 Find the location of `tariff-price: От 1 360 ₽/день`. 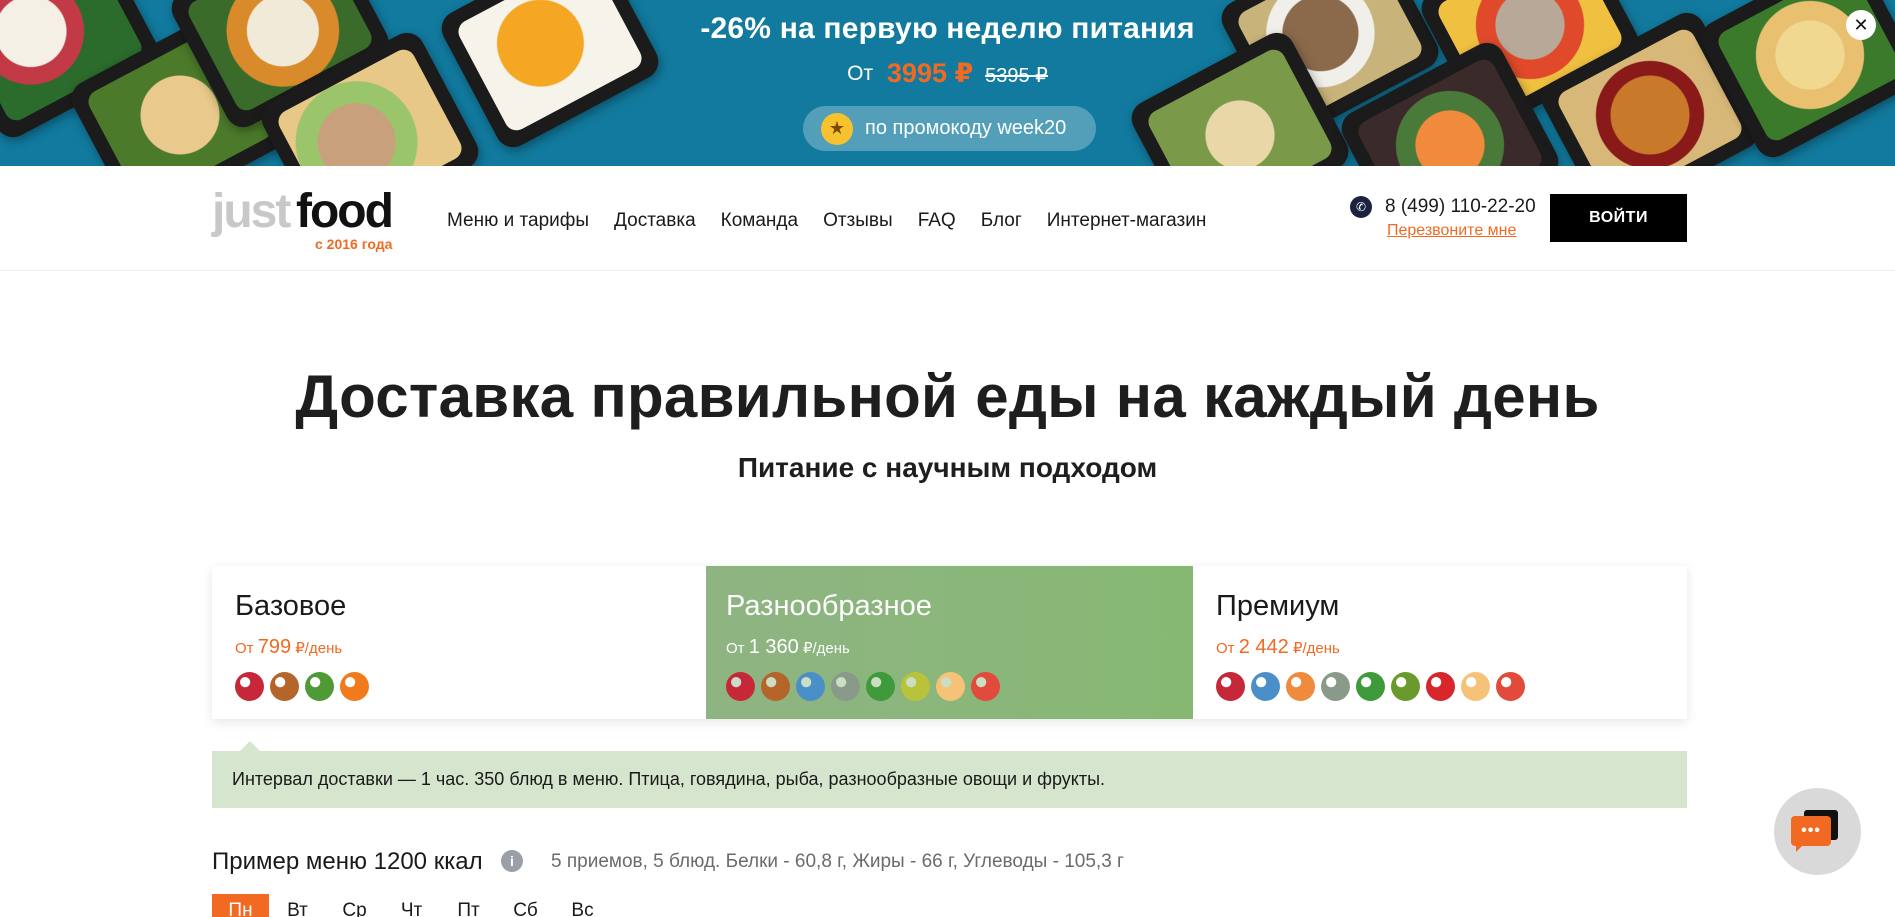

tariff-price: От 1 360 ₽/день is located at coordinates (788, 647).